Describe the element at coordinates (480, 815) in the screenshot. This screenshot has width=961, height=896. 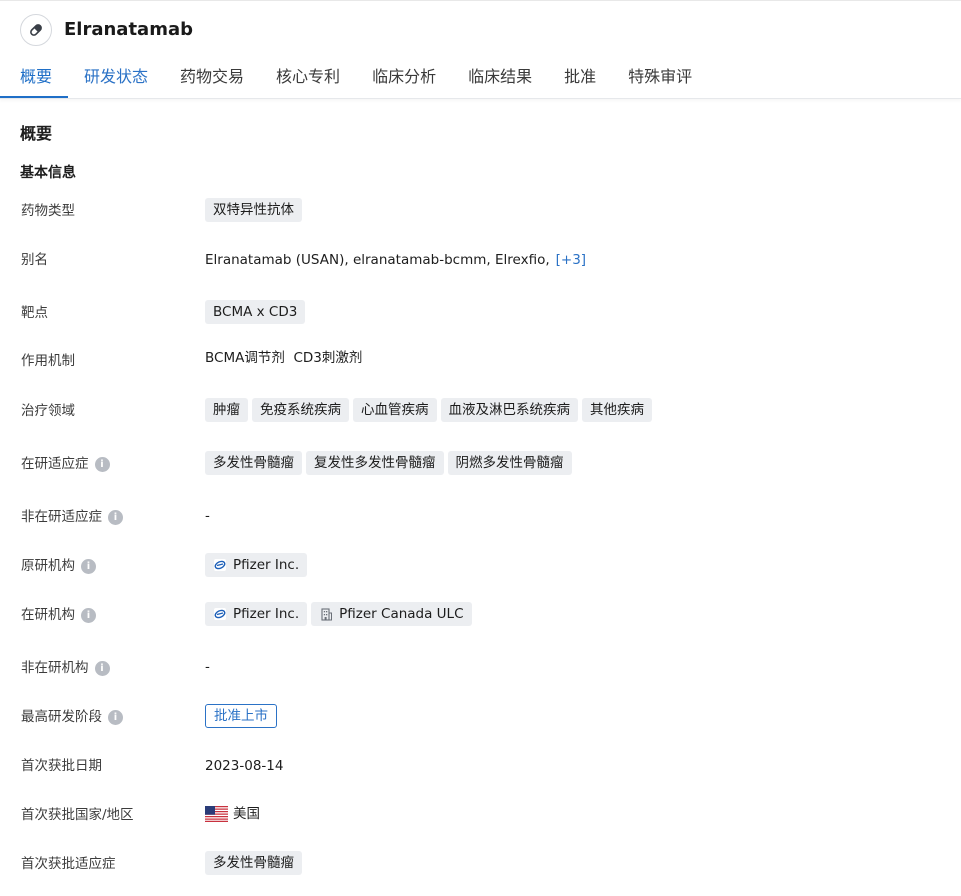
I see `field-first-approval-country: 首次获批国家/地区 美国` at that location.